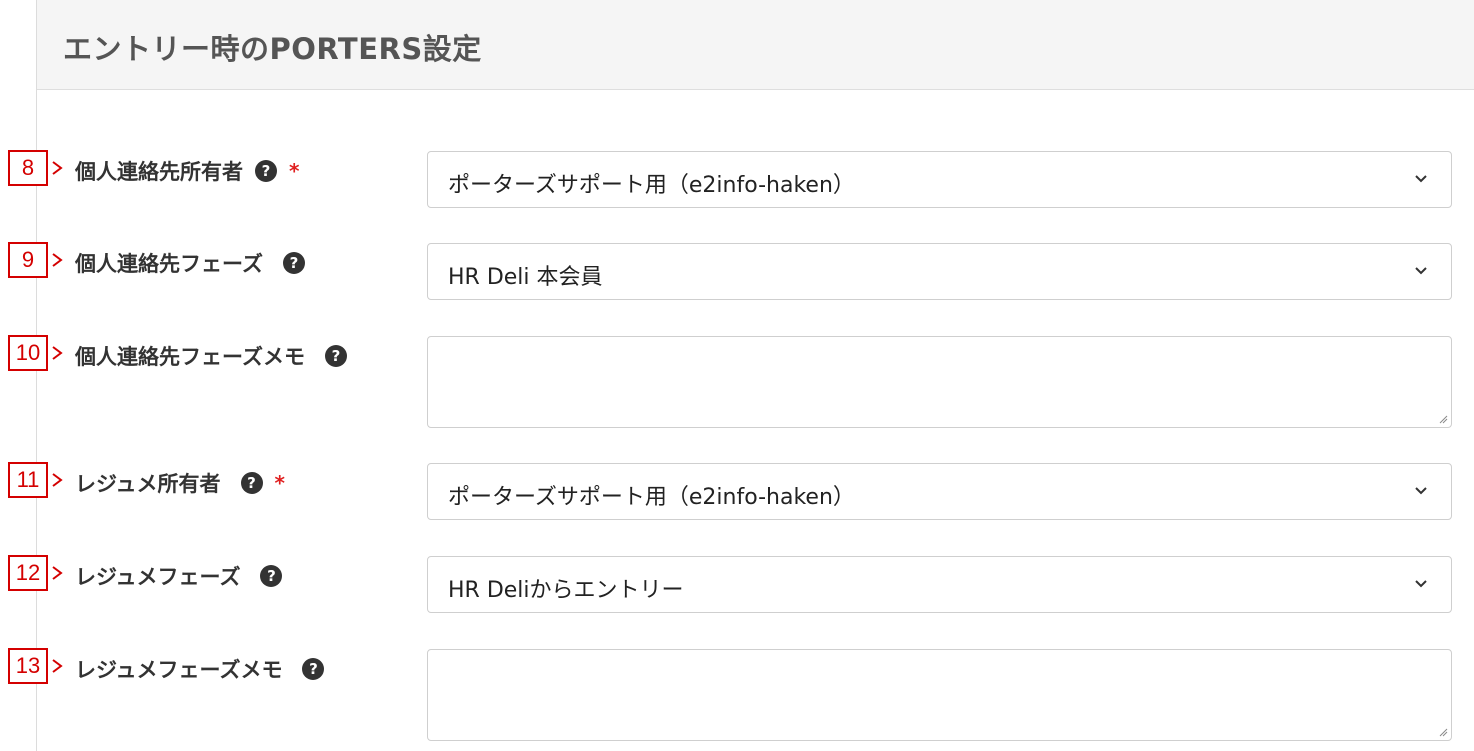 The height and width of the screenshot is (751, 1474). I want to click on field-row-contact-owner: 8 個人連絡先所有者 ? * ポーターズサポート用（e2info-haken）, so click(737, 179).